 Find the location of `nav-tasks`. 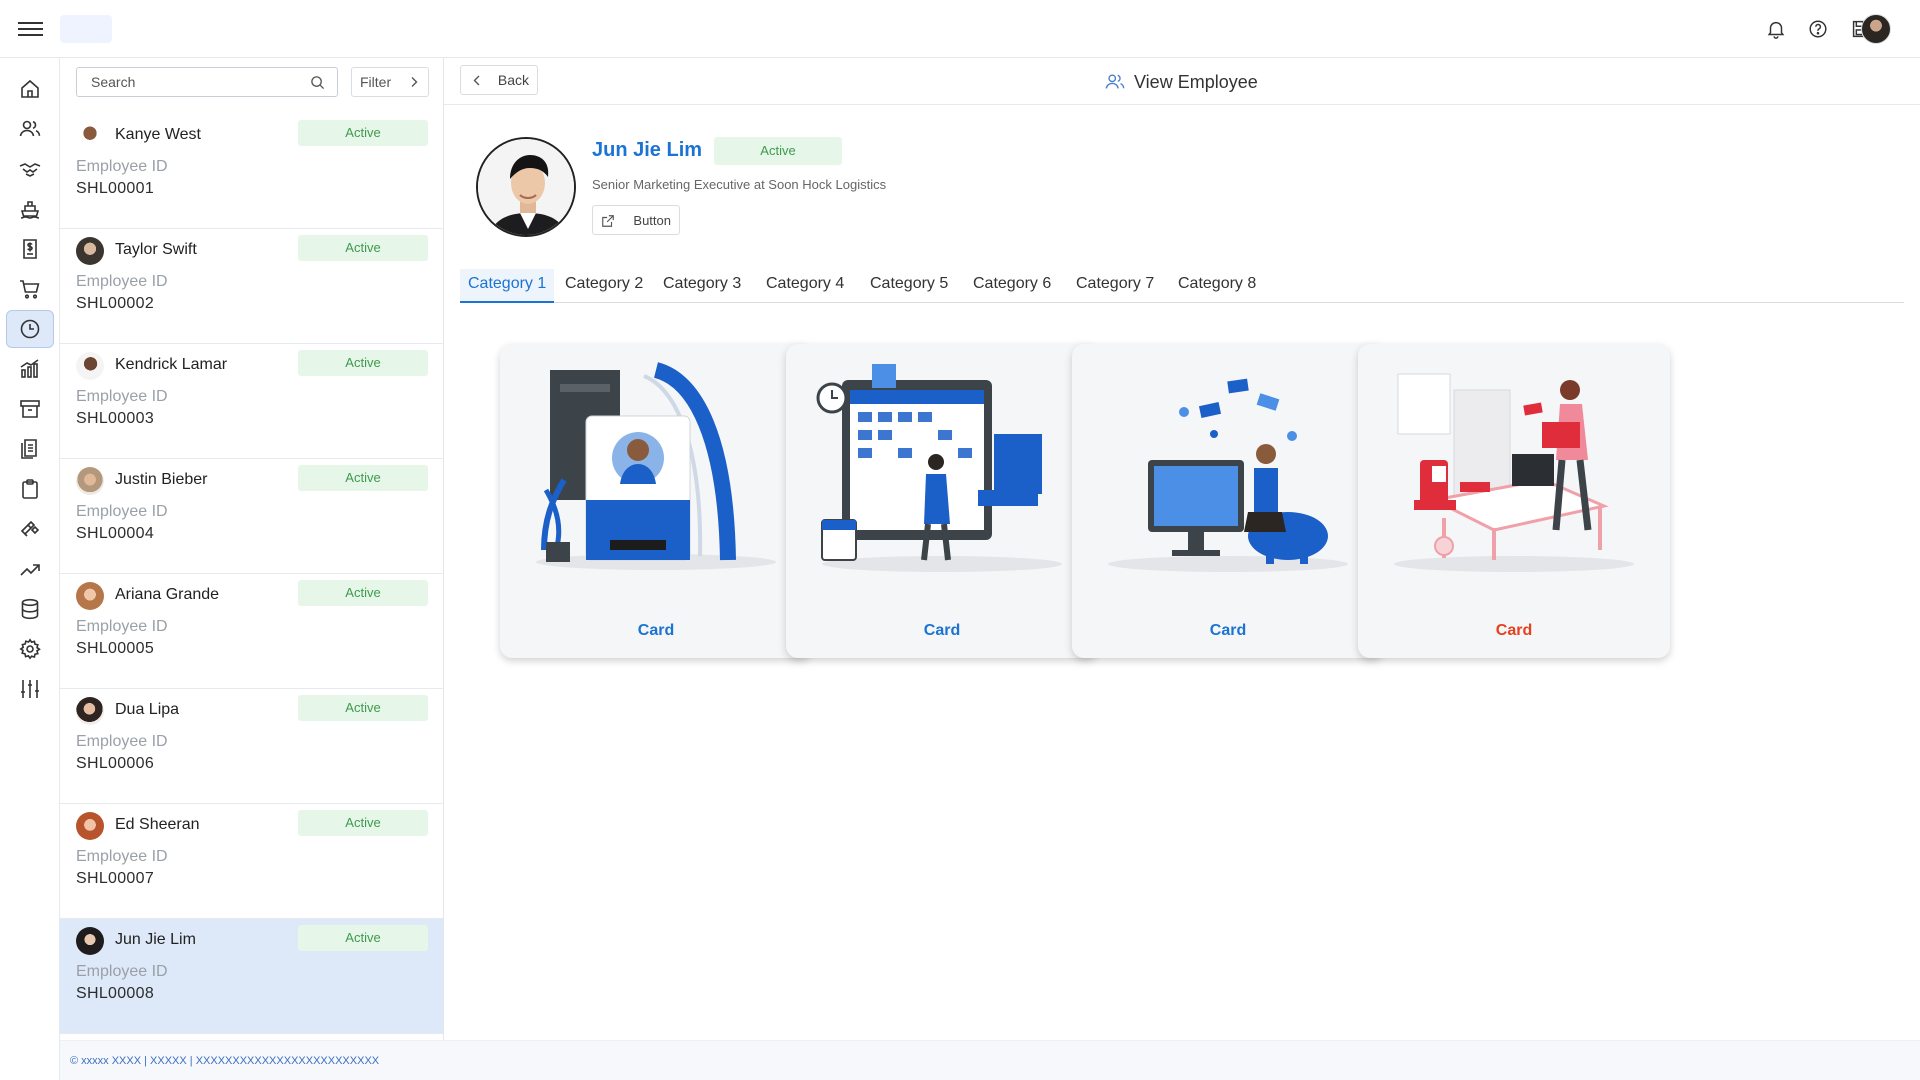

nav-tasks is located at coordinates (30, 489).